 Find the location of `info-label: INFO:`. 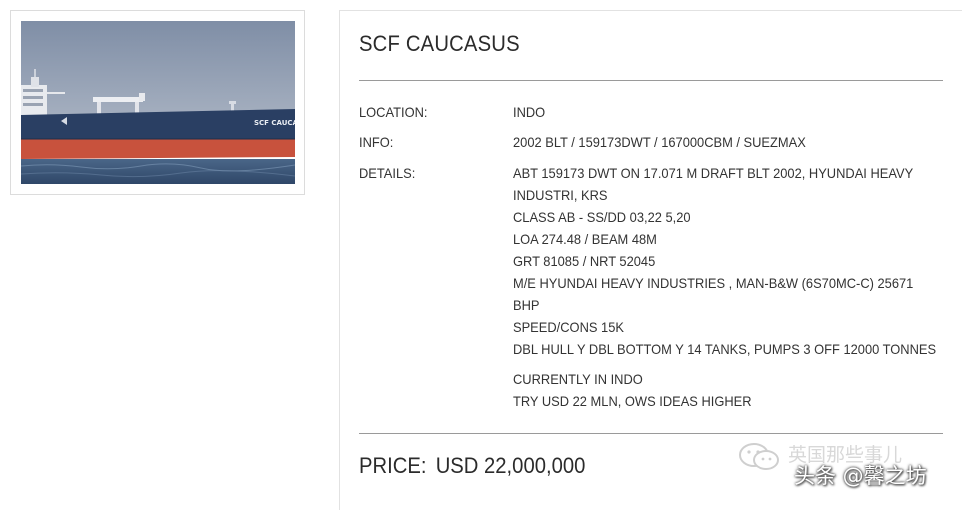

info-label: INFO: is located at coordinates (376, 142).